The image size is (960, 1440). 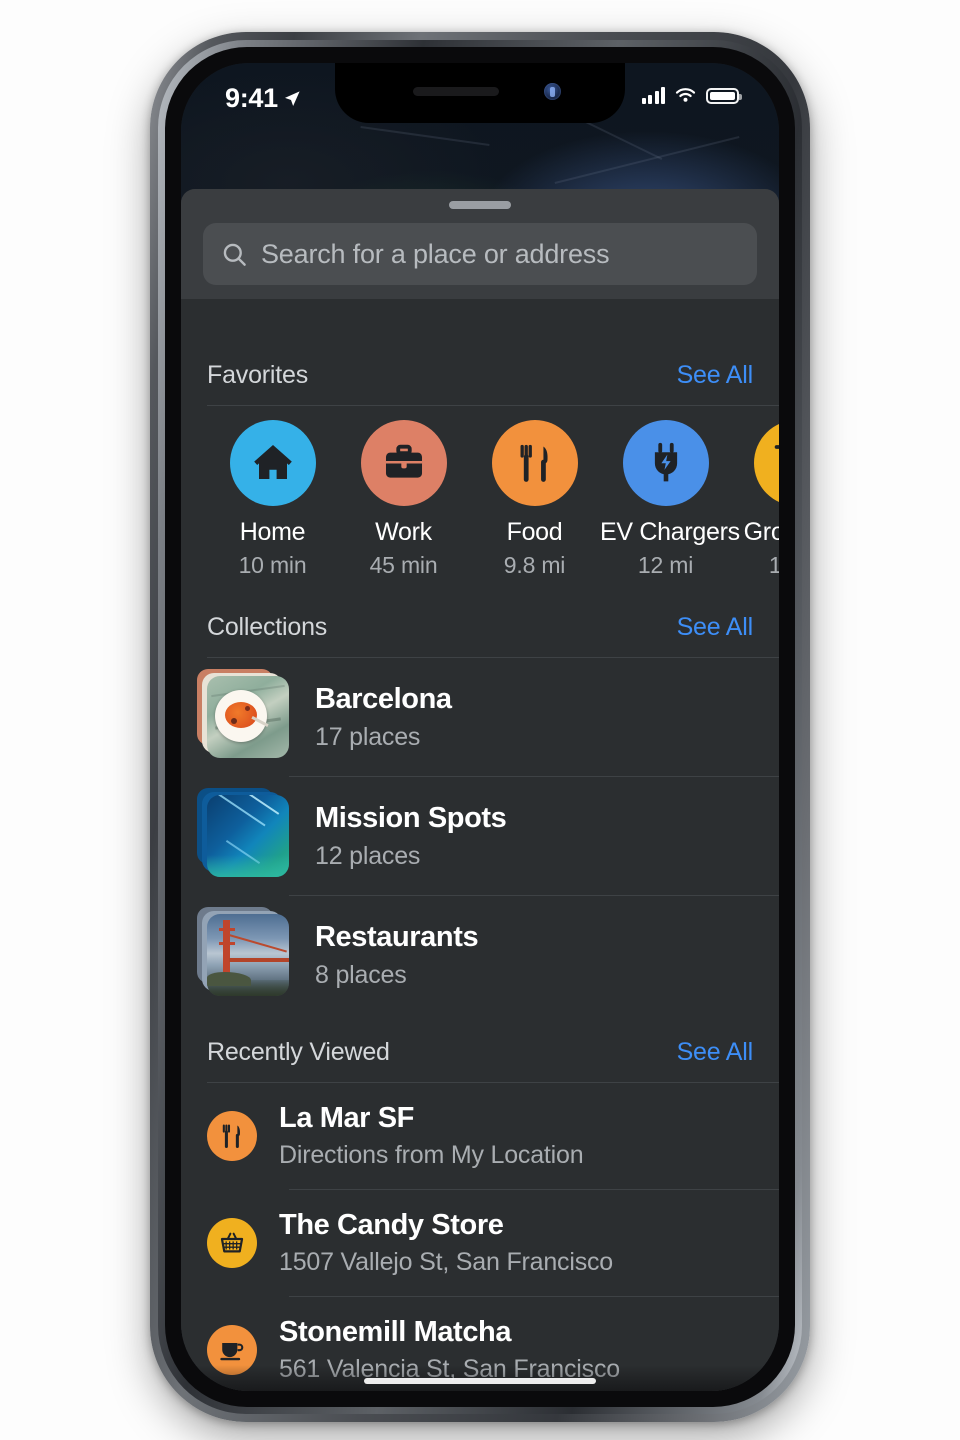 What do you see at coordinates (480, 1048) in the screenshot?
I see `recently-viewed-section-header: Recently Viewed See All` at bounding box center [480, 1048].